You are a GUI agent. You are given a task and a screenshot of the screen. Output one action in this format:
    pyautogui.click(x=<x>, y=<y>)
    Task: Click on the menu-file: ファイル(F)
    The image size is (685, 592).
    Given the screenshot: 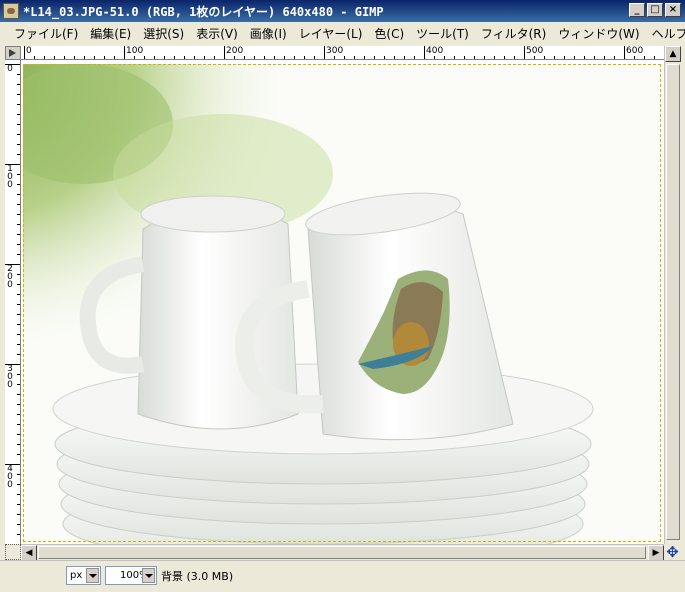 What is the action you would take?
    pyautogui.click(x=46, y=33)
    